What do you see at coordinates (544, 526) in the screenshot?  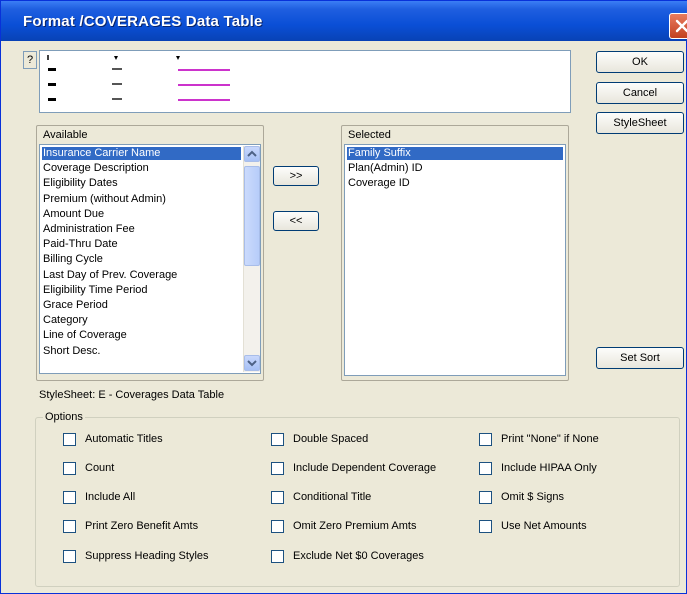 I see `checkbox-label: Use Net Amounts` at bounding box center [544, 526].